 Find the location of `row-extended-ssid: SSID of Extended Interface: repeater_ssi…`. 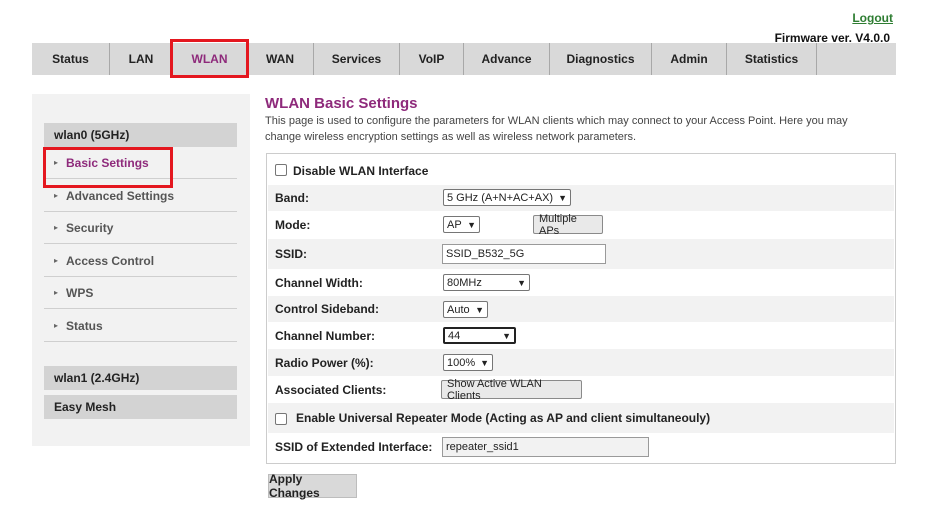

row-extended-ssid: SSID of Extended Interface: repeater_ssi… is located at coordinates (581, 447).